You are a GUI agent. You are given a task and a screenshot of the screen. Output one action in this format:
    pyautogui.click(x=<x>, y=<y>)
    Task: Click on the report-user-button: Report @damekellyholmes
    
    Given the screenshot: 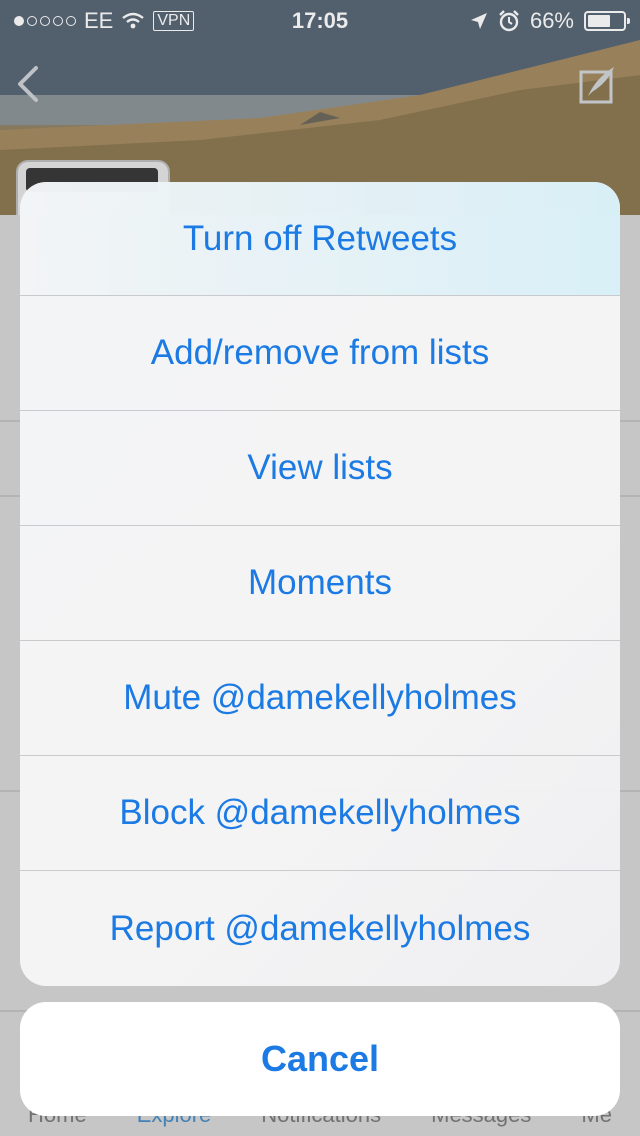 What is the action you would take?
    pyautogui.click(x=320, y=928)
    